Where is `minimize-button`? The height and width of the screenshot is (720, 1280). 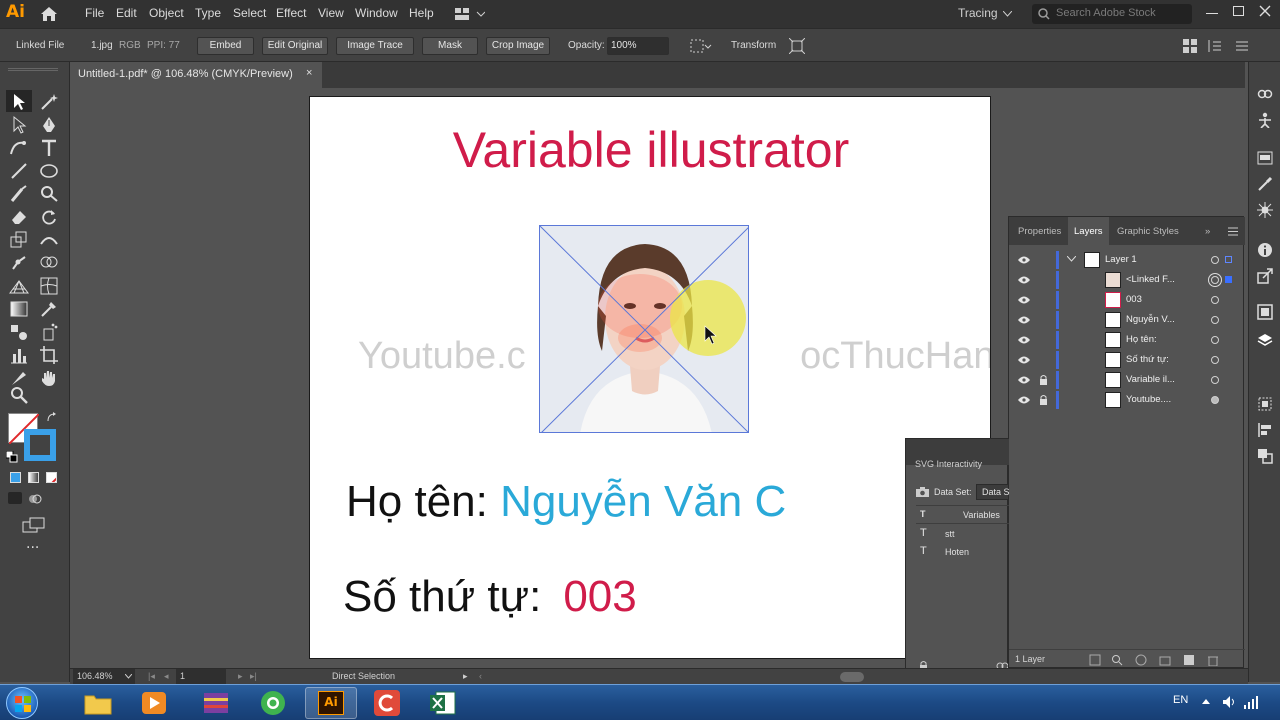
minimize-button is located at coordinates (1212, 13).